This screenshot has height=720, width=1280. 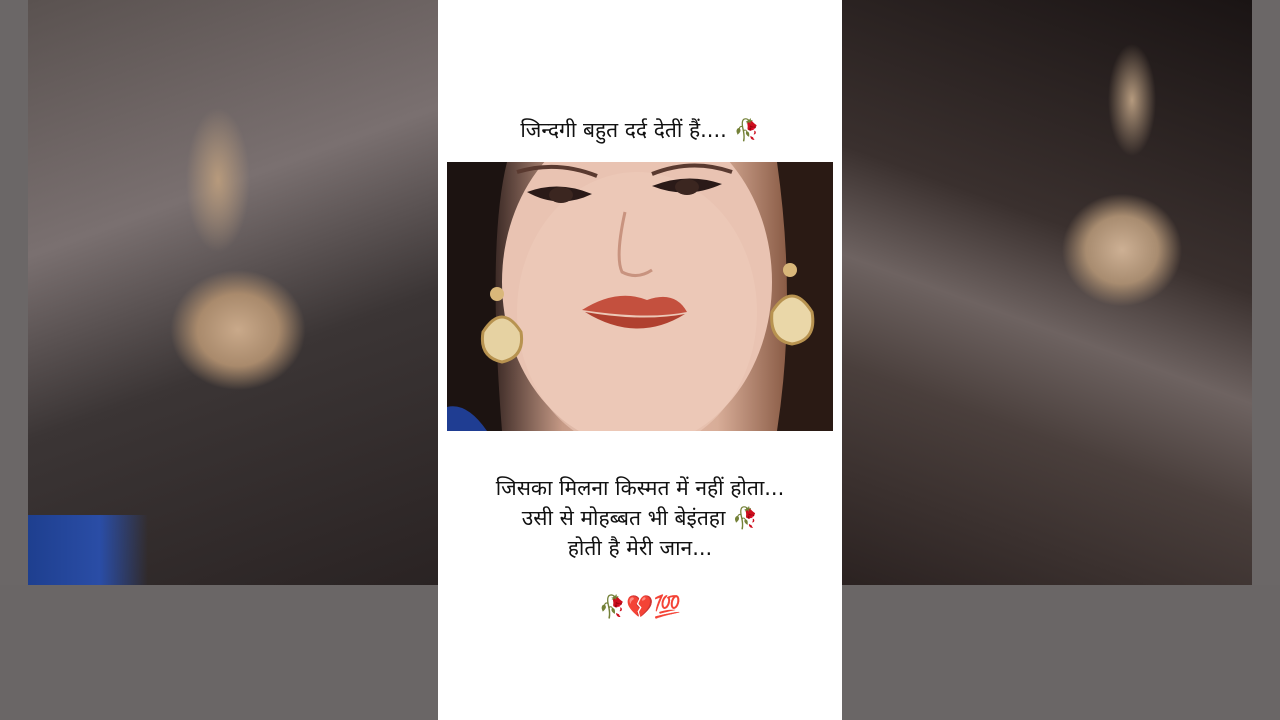 What do you see at coordinates (640, 130) in the screenshot?
I see `post-title: जिन्दगी बहुत दर्द देतीं हैं.... 🥀` at bounding box center [640, 130].